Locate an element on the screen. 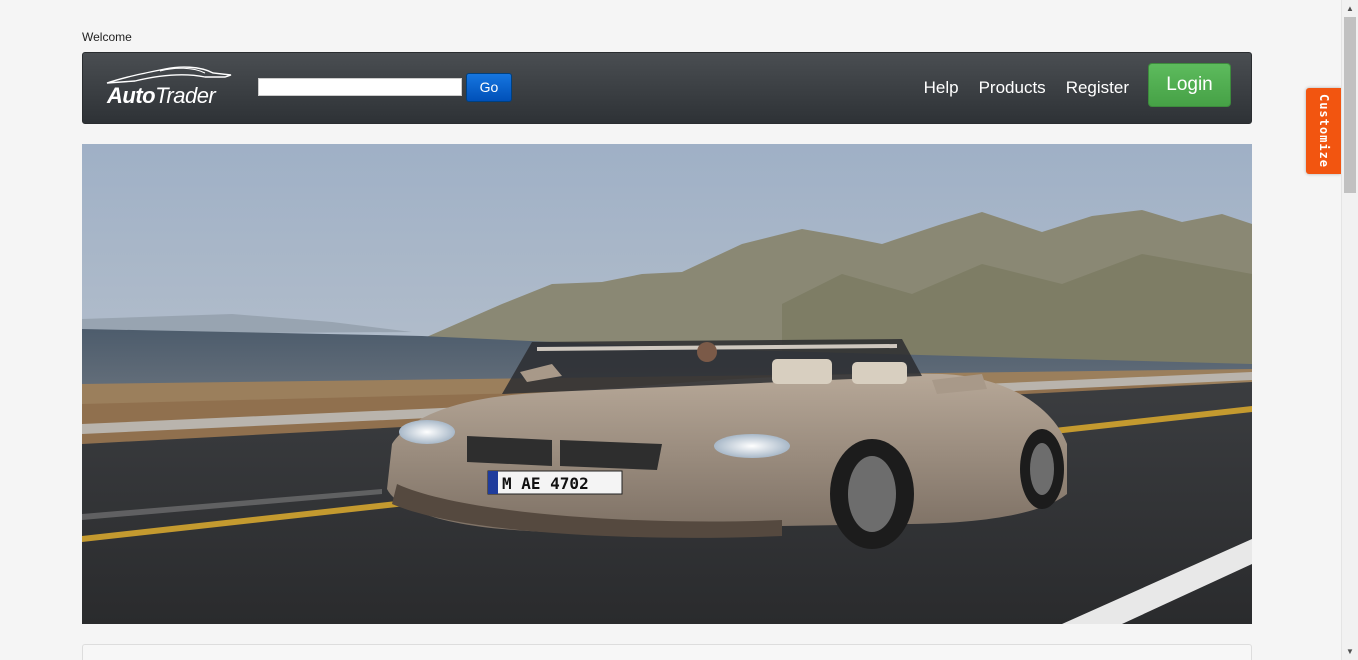 The height and width of the screenshot is (660, 1358). logo-text-auto: Auto is located at coordinates (131, 95).